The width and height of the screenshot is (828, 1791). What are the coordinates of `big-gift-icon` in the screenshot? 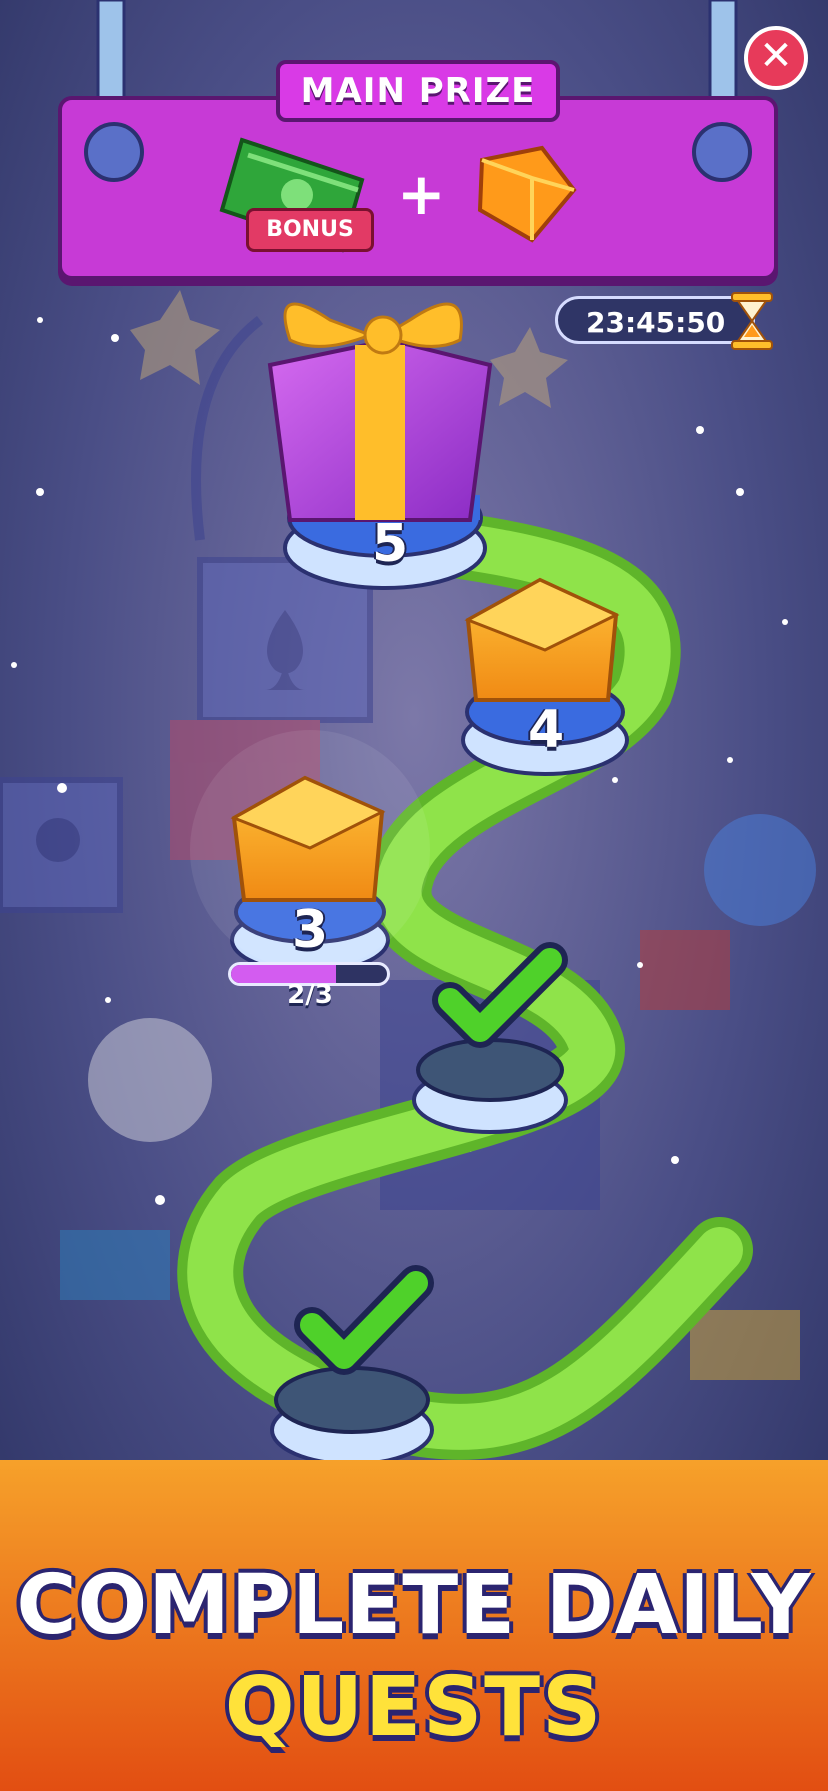 It's located at (380, 412).